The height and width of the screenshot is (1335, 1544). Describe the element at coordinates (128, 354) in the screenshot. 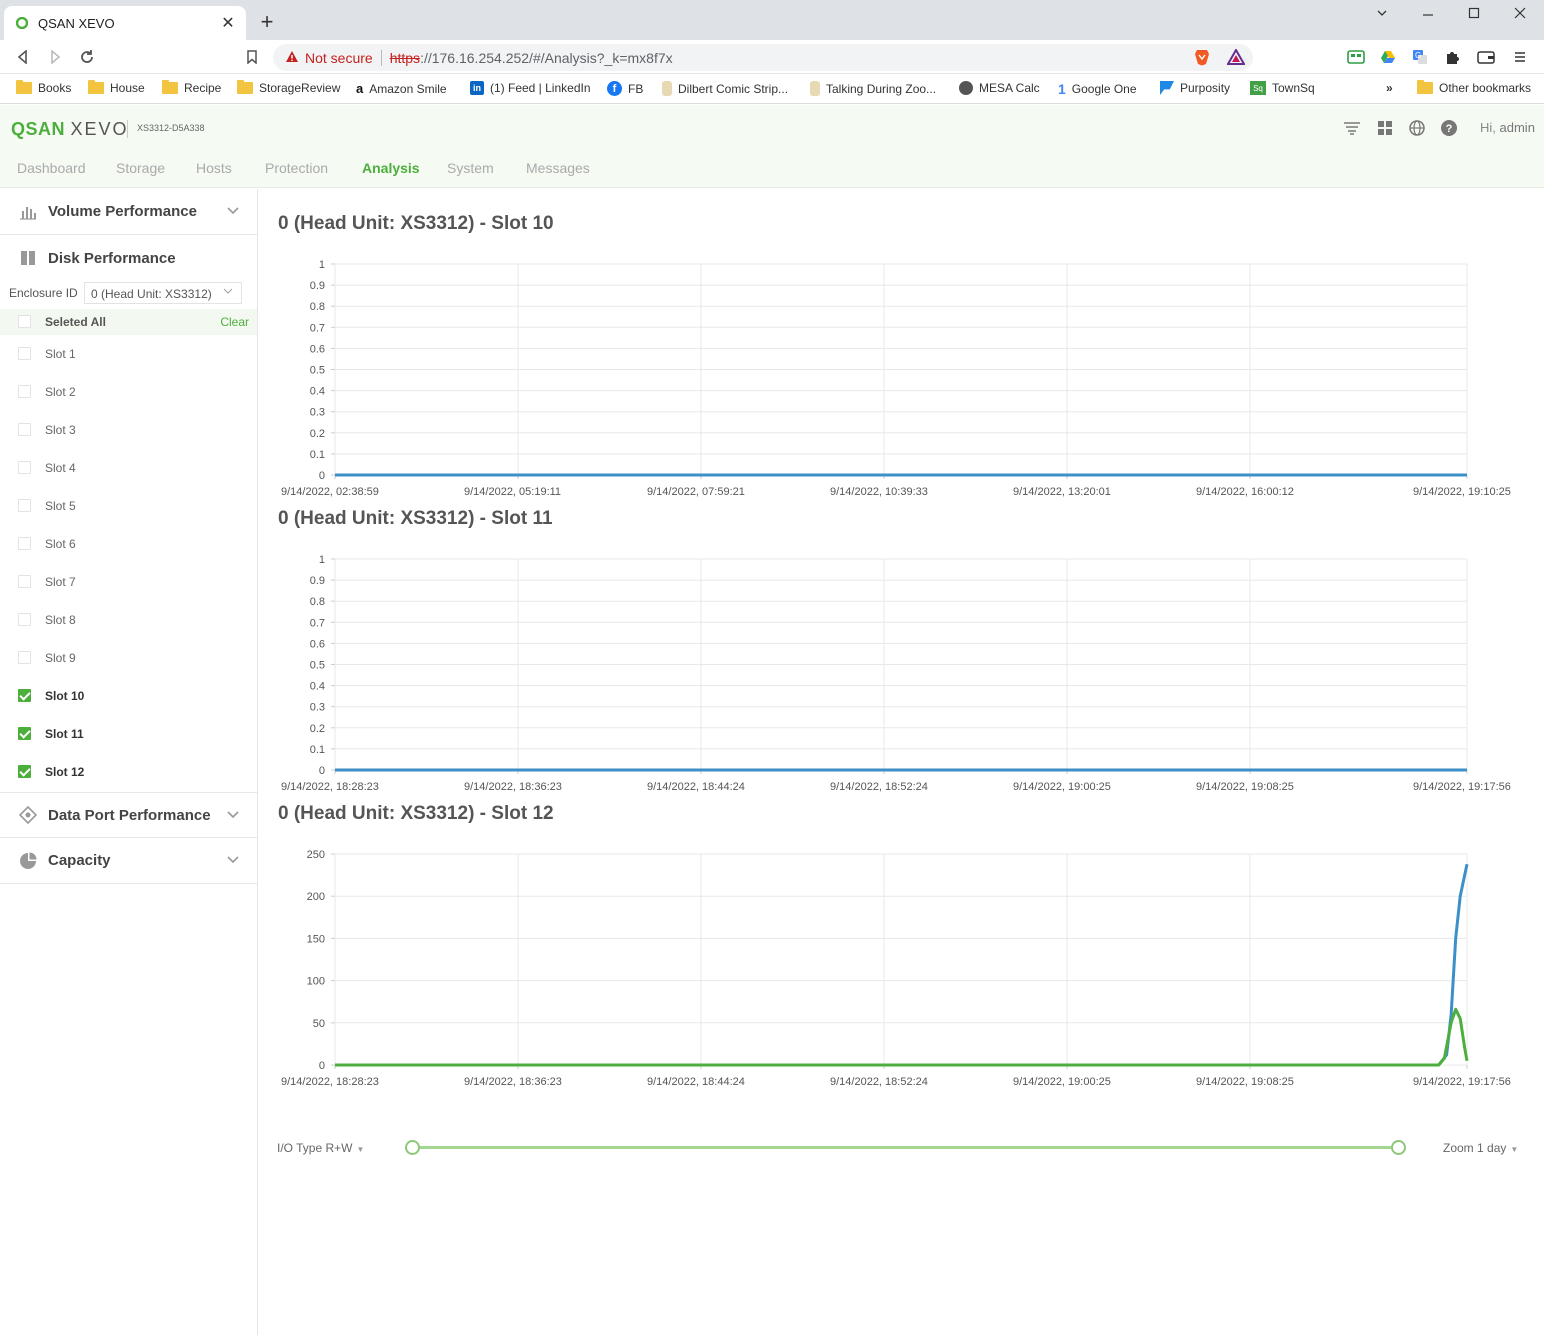

I see `slot-item: Slot 1` at that location.